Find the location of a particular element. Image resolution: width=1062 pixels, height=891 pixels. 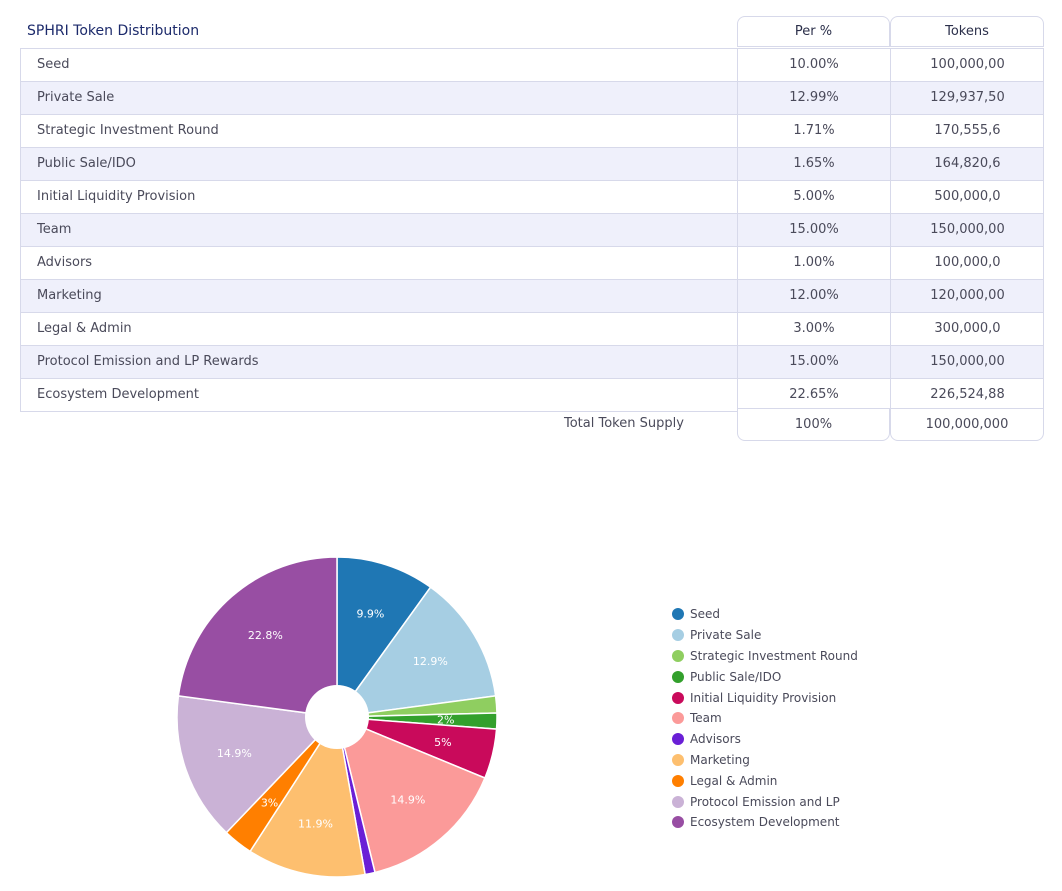

legend-label: Marketing is located at coordinates (720, 759).